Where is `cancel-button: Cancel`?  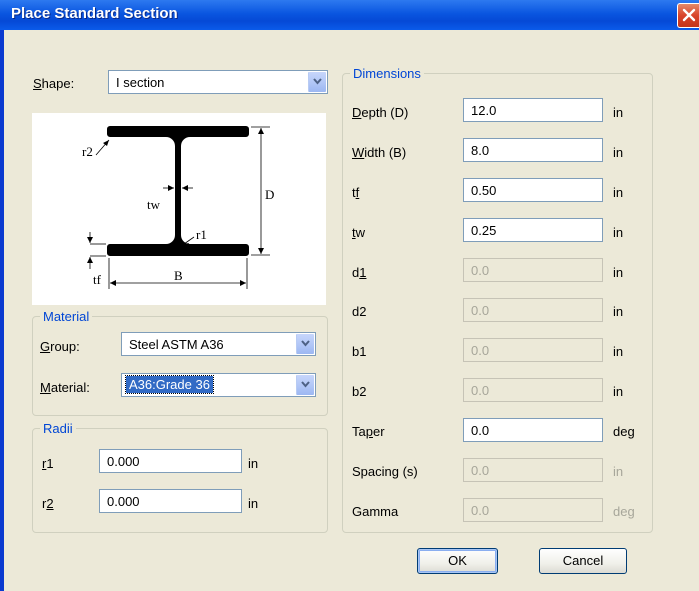 cancel-button: Cancel is located at coordinates (583, 561).